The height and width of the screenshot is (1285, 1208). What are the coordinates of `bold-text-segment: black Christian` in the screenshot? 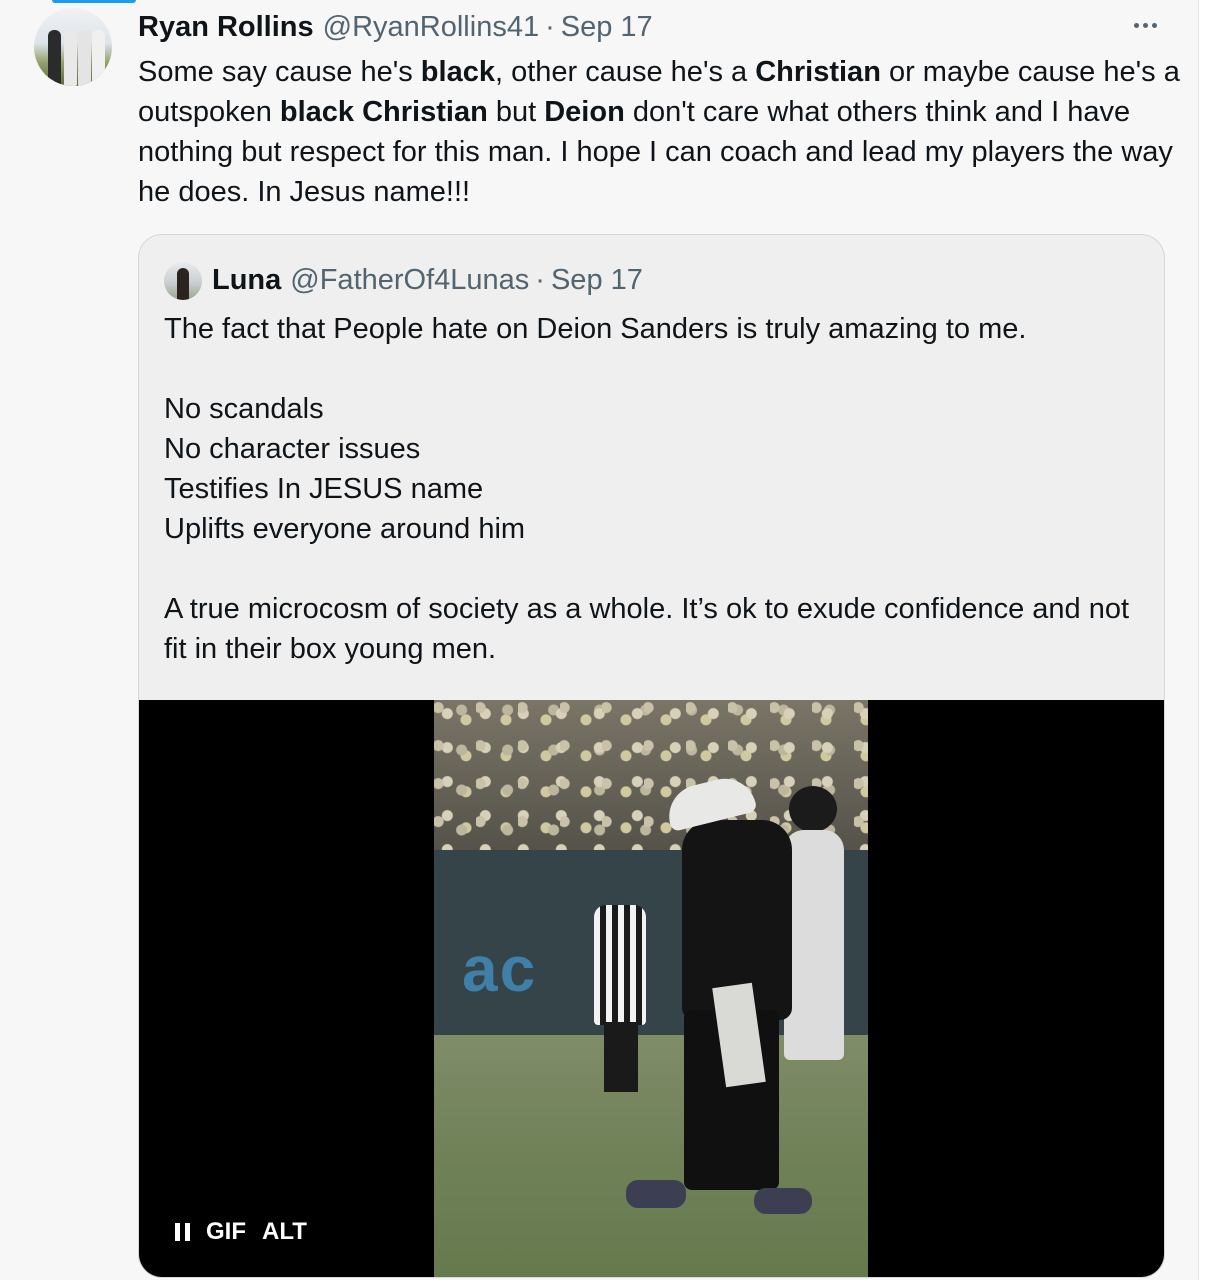 It's located at (383, 112).